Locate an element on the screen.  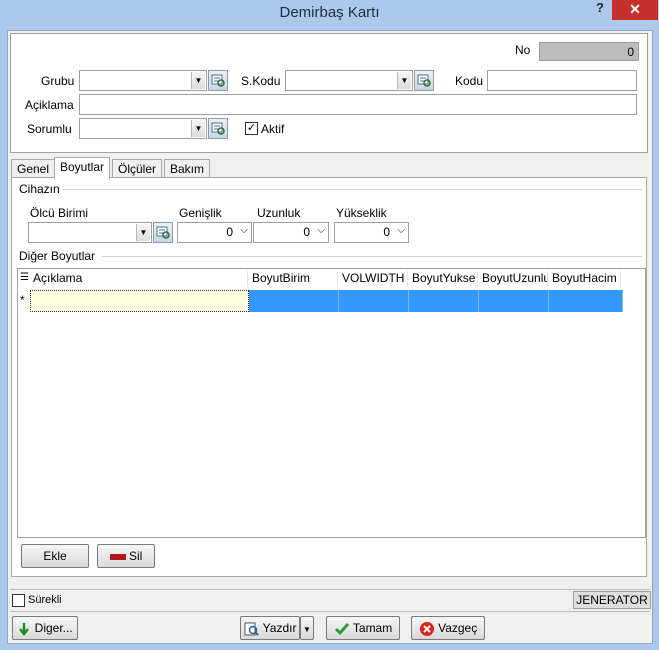
sil-button: Sil is located at coordinates (126, 556).